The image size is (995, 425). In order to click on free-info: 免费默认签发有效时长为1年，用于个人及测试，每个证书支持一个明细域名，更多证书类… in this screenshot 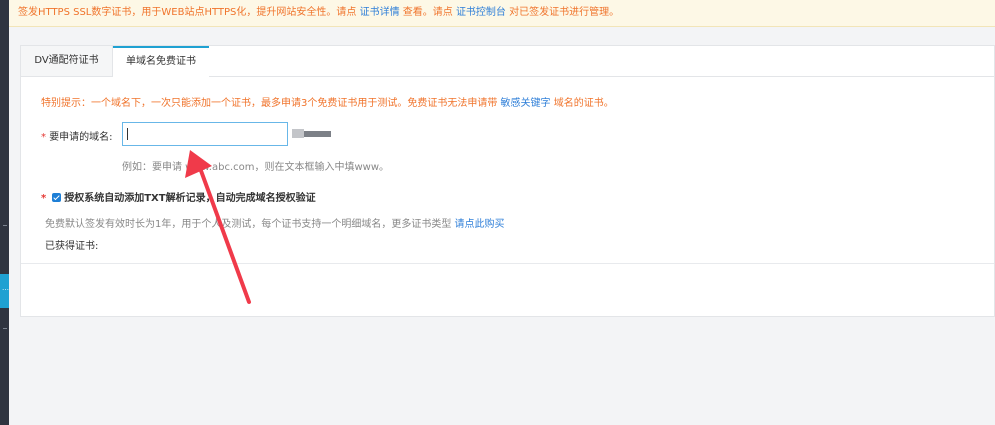, I will do `click(275, 222)`.